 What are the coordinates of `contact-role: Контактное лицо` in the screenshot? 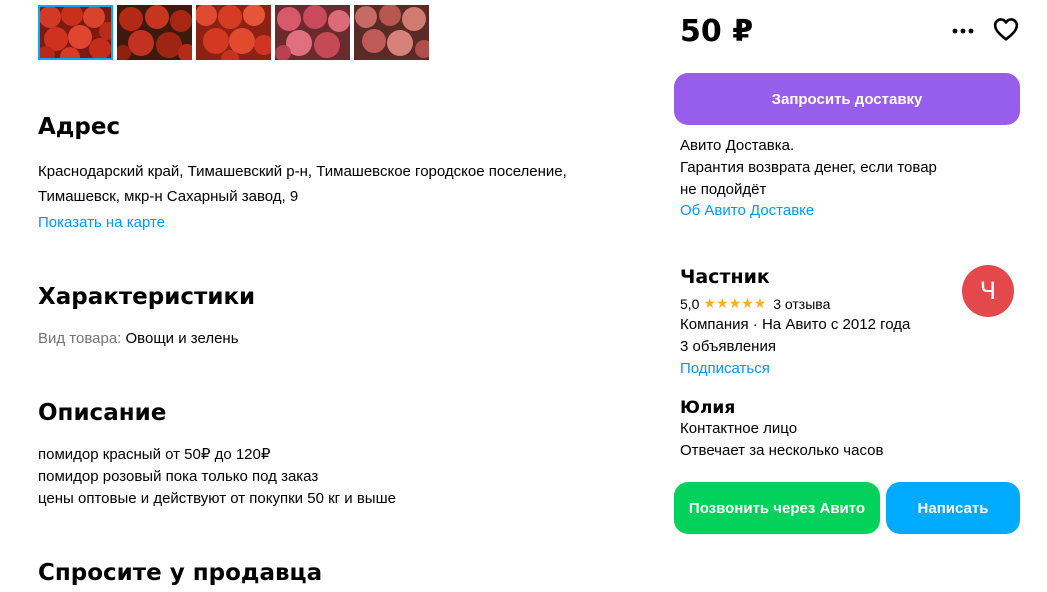 It's located at (739, 428).